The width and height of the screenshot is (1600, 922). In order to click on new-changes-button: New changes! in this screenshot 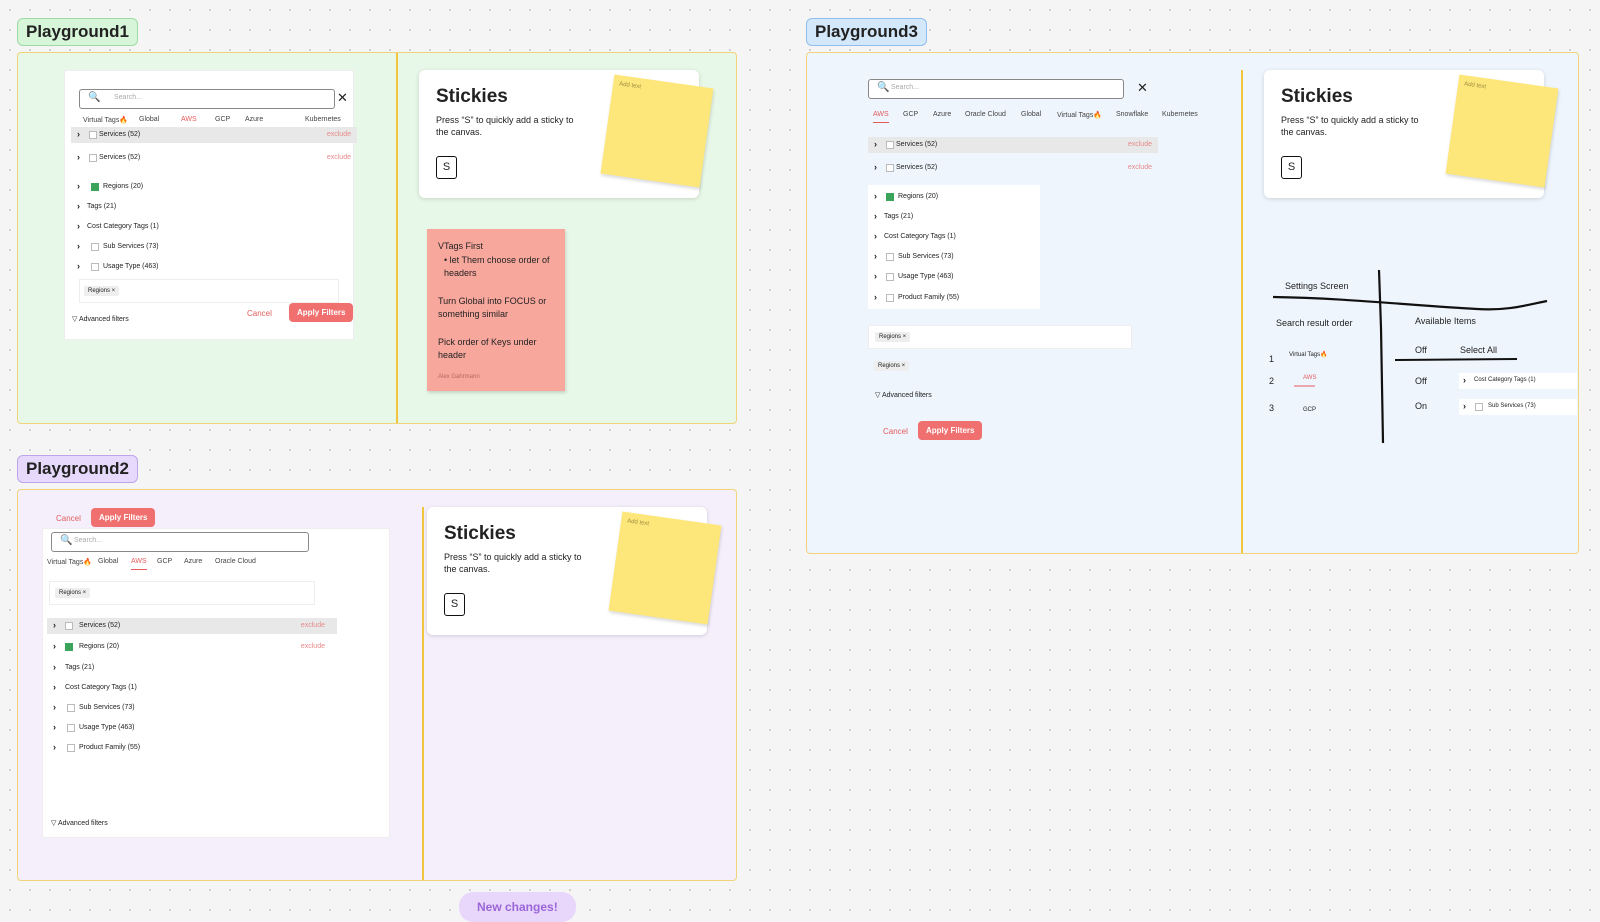, I will do `click(517, 907)`.